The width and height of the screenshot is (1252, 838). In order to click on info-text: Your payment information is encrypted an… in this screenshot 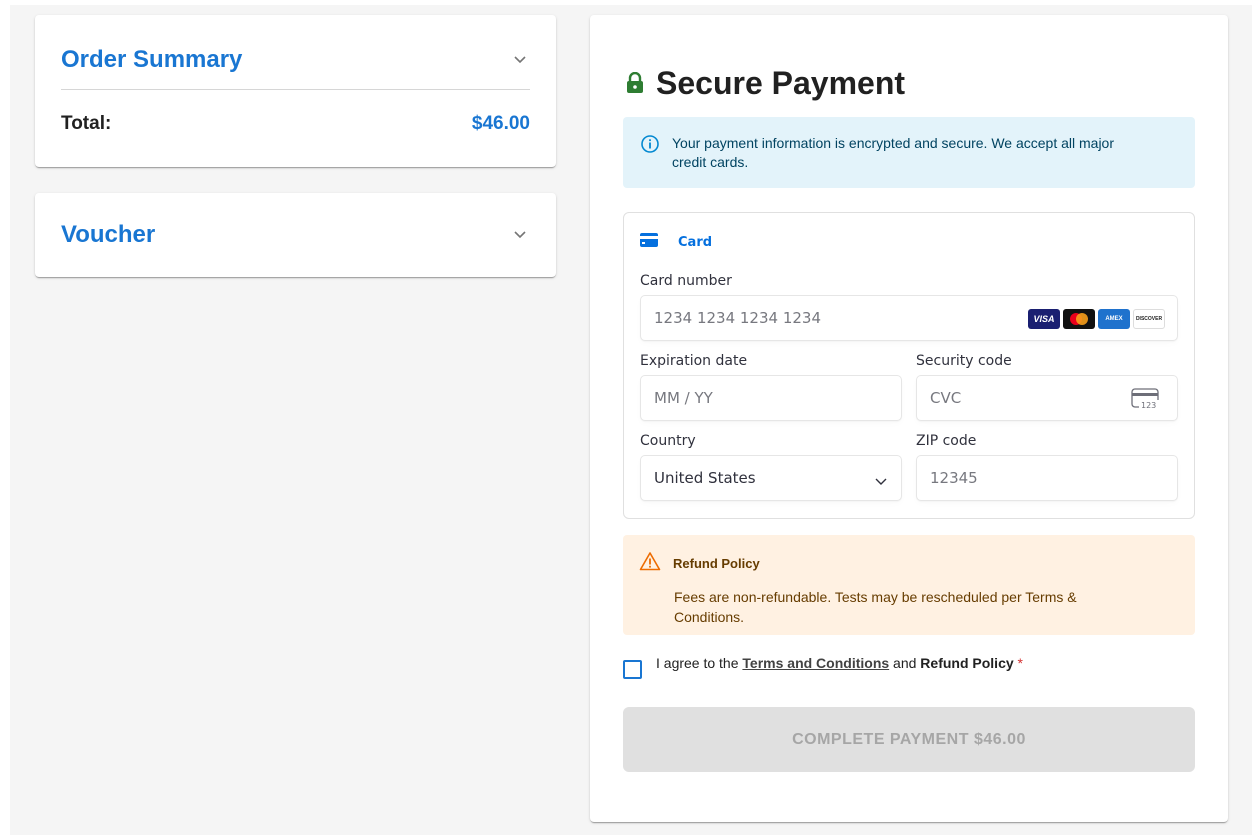, I will do `click(893, 152)`.